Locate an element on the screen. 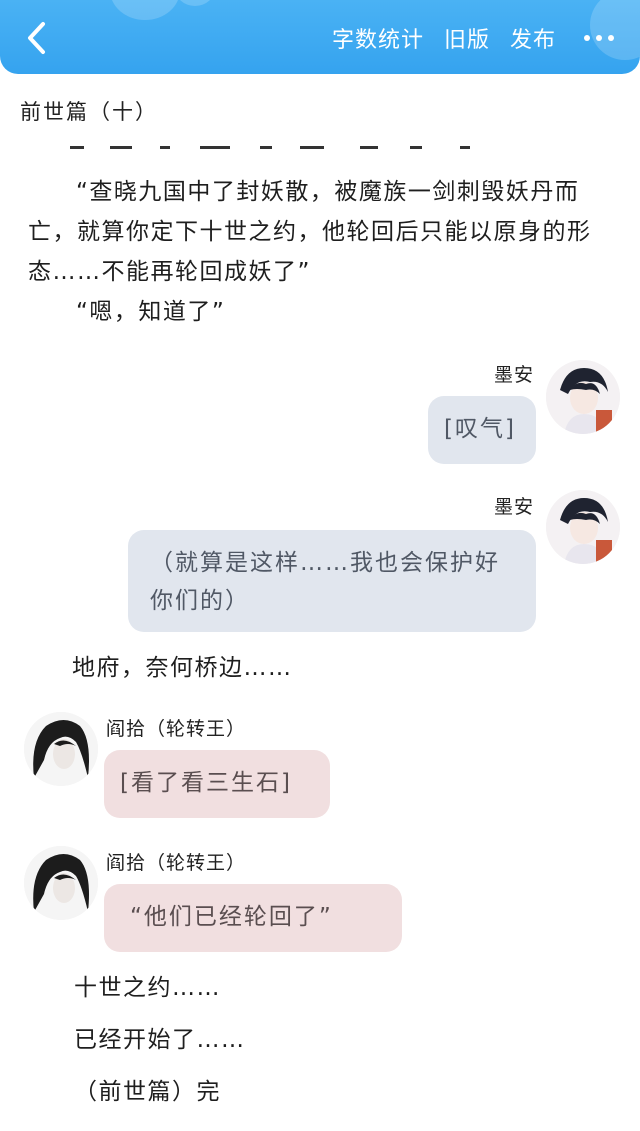 This screenshot has height=1131, width=640. scrolled-text-fragment is located at coordinates (270, 147).